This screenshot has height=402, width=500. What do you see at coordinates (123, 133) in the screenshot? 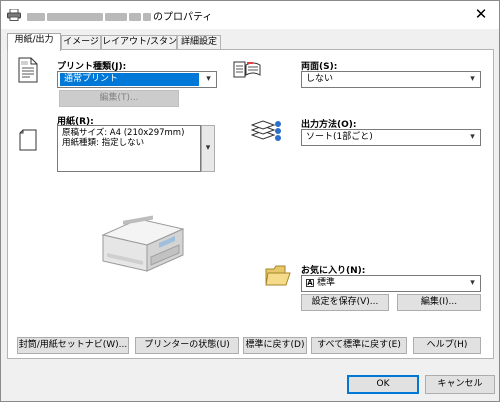
I see `paper-size-text: 原稿サイズ: A4 (210x297mm)` at bounding box center [123, 133].